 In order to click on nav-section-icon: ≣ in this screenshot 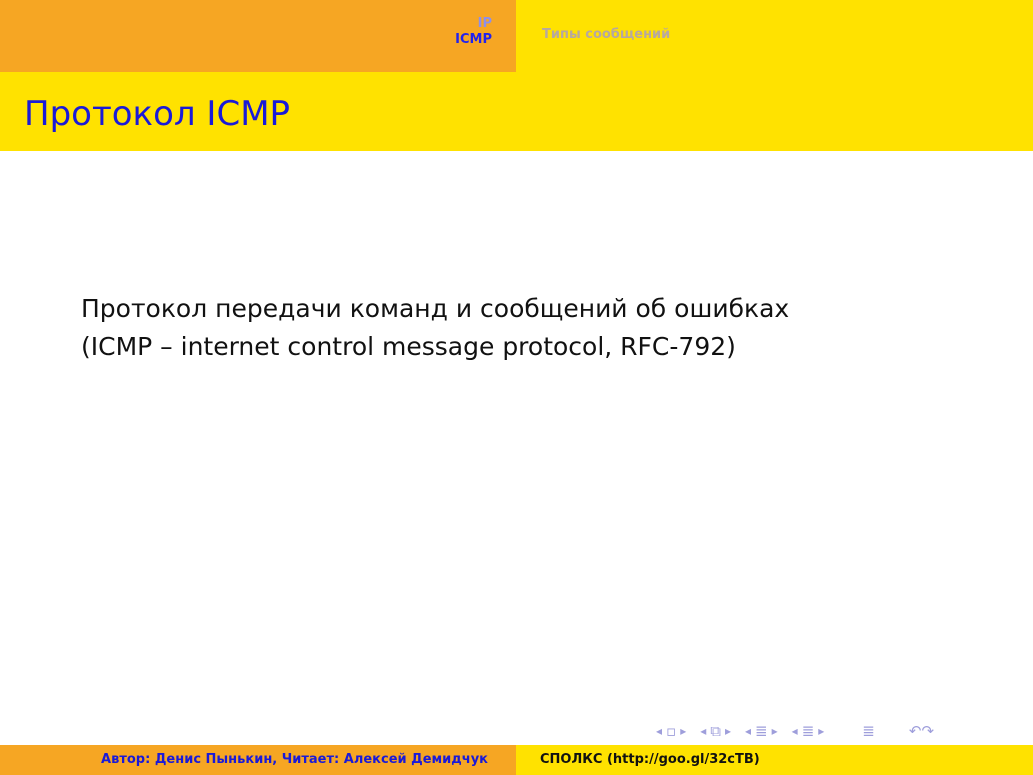, I will do `click(808, 731)`.